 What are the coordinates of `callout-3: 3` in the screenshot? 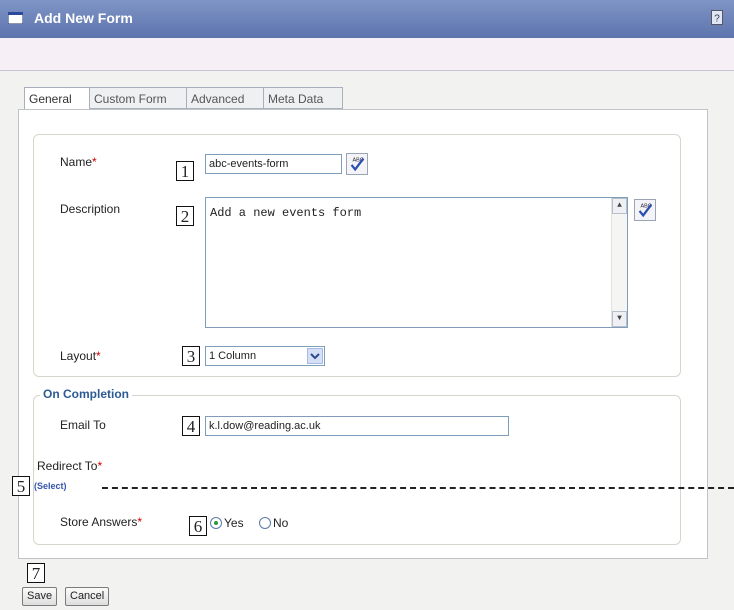 It's located at (191, 356).